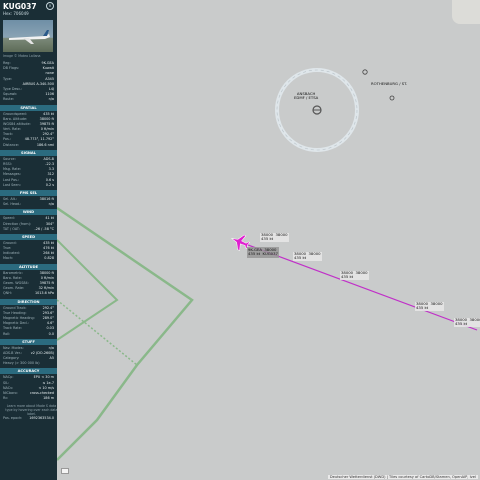 The width and height of the screenshot is (480, 480). What do you see at coordinates (28, 212) in the screenshot?
I see `section-header-wind: WIND` at bounding box center [28, 212].